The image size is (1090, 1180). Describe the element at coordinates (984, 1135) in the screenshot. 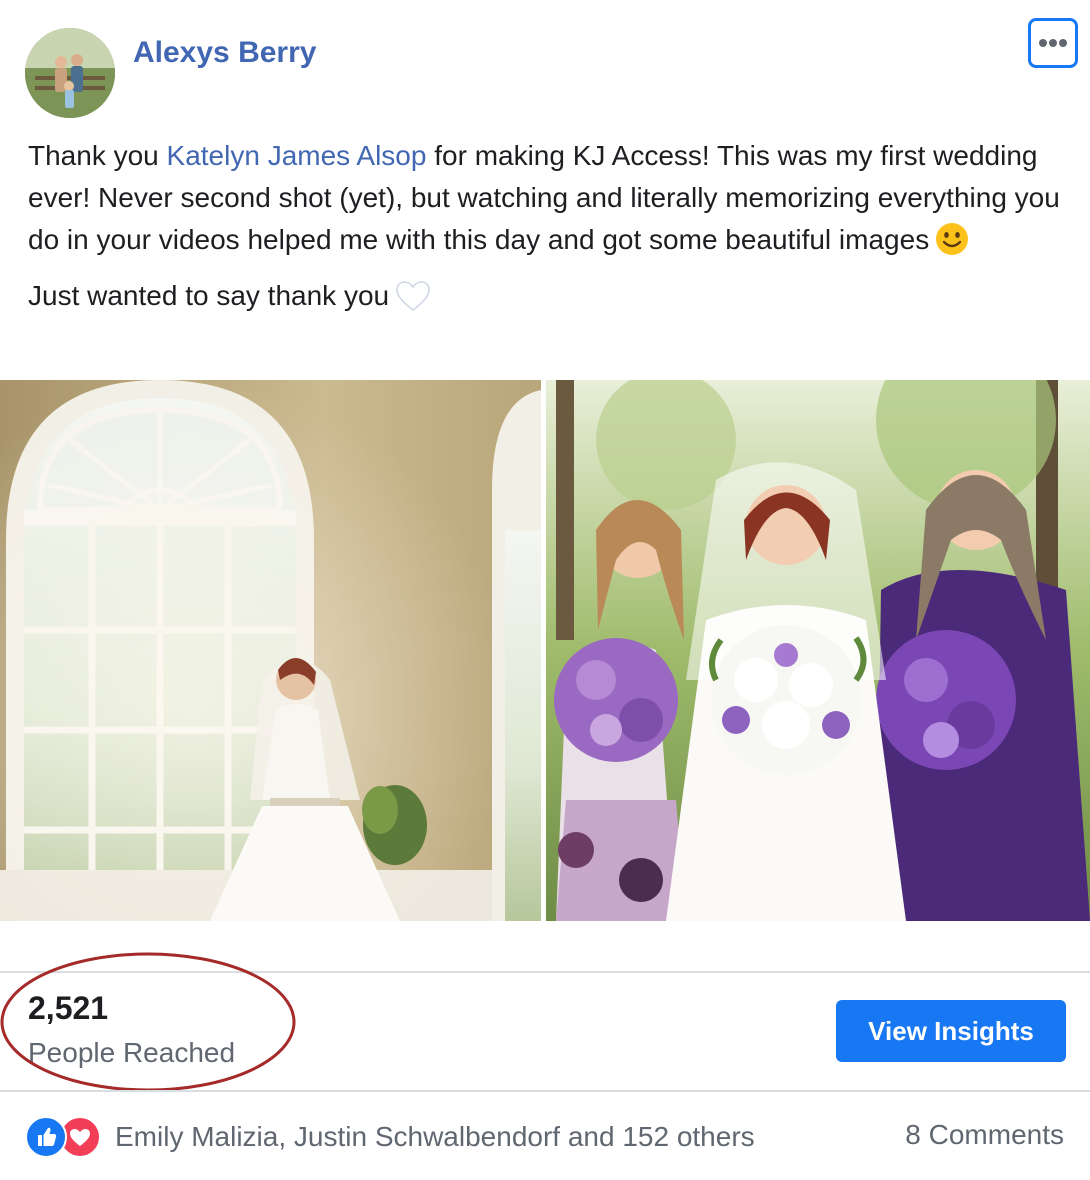

I see `comments-count: 8 Comments` at that location.